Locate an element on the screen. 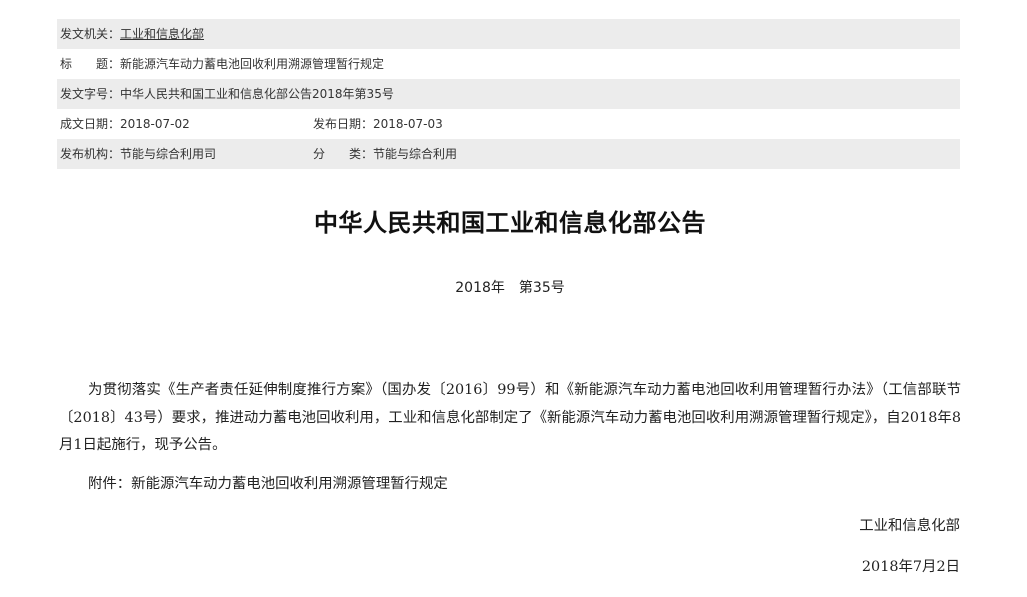 This screenshot has width=1027, height=597. meta-cell-title: 标 题： 新能源汽车动力蓄电池回收利用溯源管理暂行规定 is located at coordinates (220, 64).